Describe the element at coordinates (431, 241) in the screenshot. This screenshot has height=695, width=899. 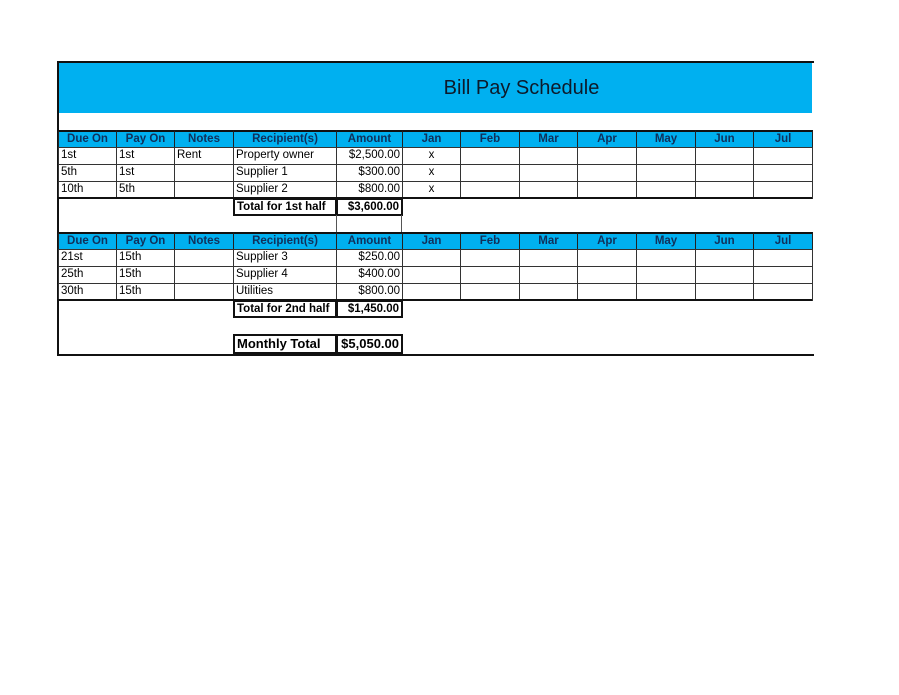
I see `second-half-header-jan: Jan` at that location.